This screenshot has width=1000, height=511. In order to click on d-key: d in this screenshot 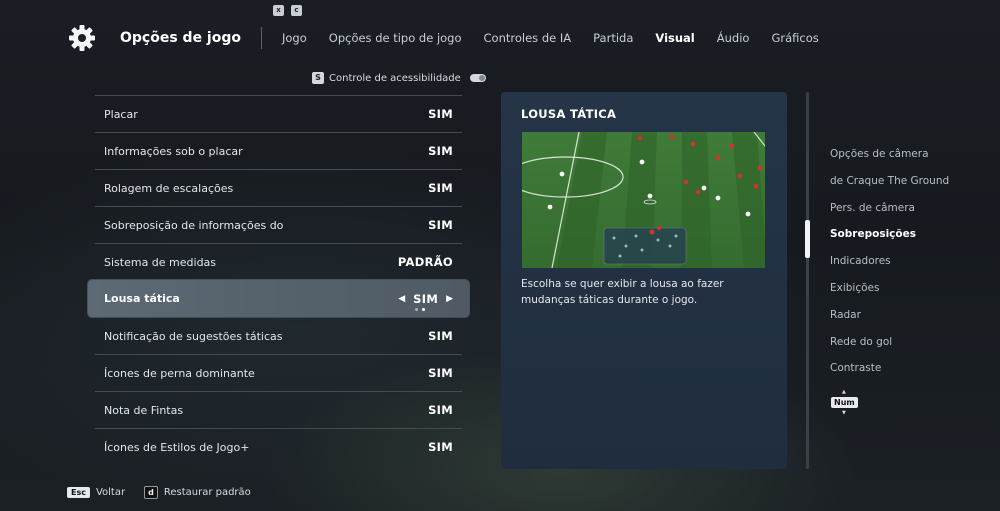, I will do `click(151, 492)`.